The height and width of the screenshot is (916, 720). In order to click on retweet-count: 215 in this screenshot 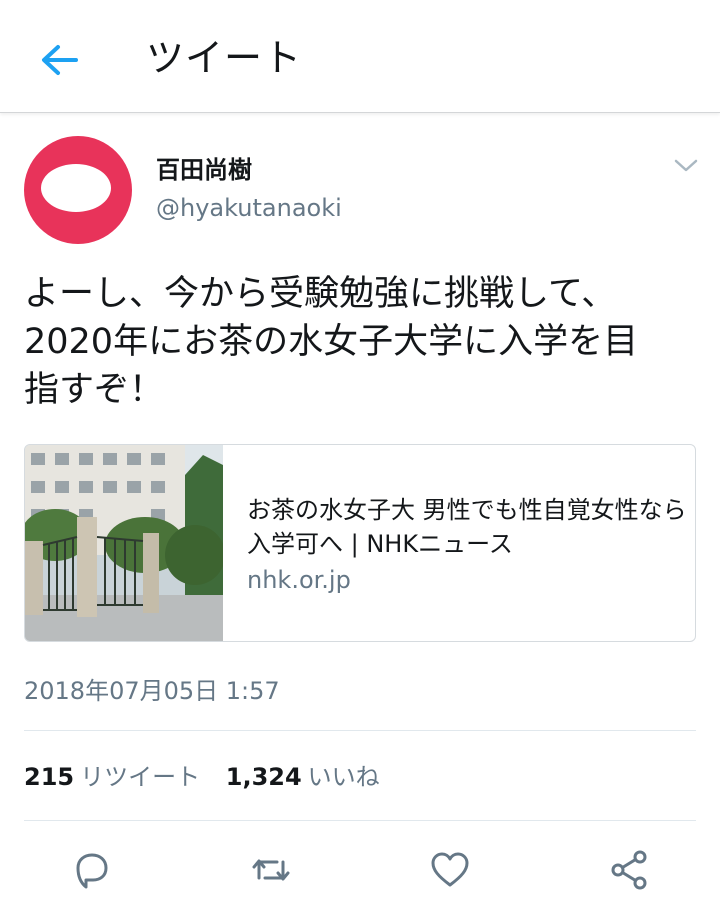, I will do `click(49, 777)`.